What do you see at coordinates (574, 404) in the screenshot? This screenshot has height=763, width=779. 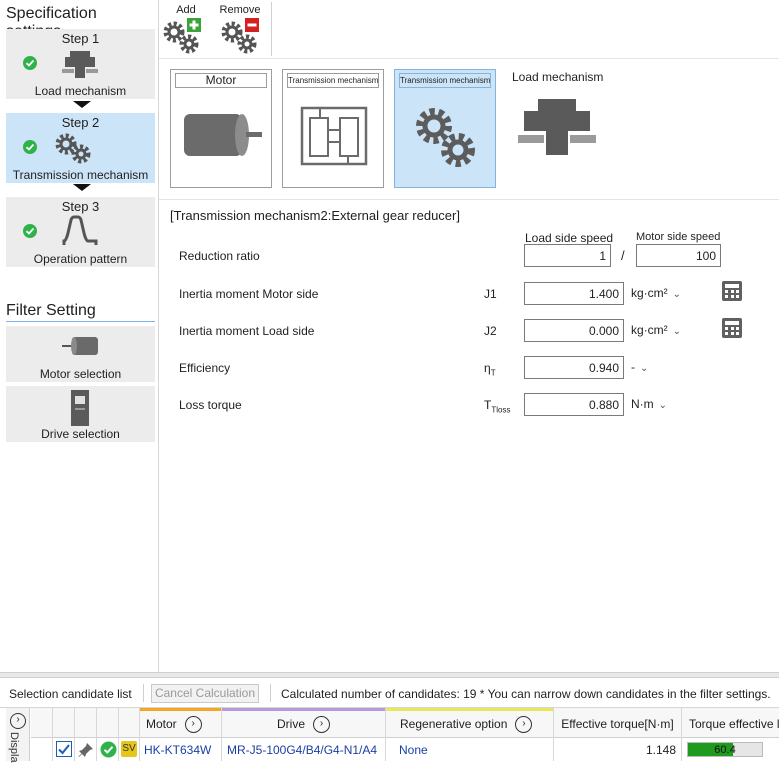 I see `loss-torque-input: 0.880` at bounding box center [574, 404].